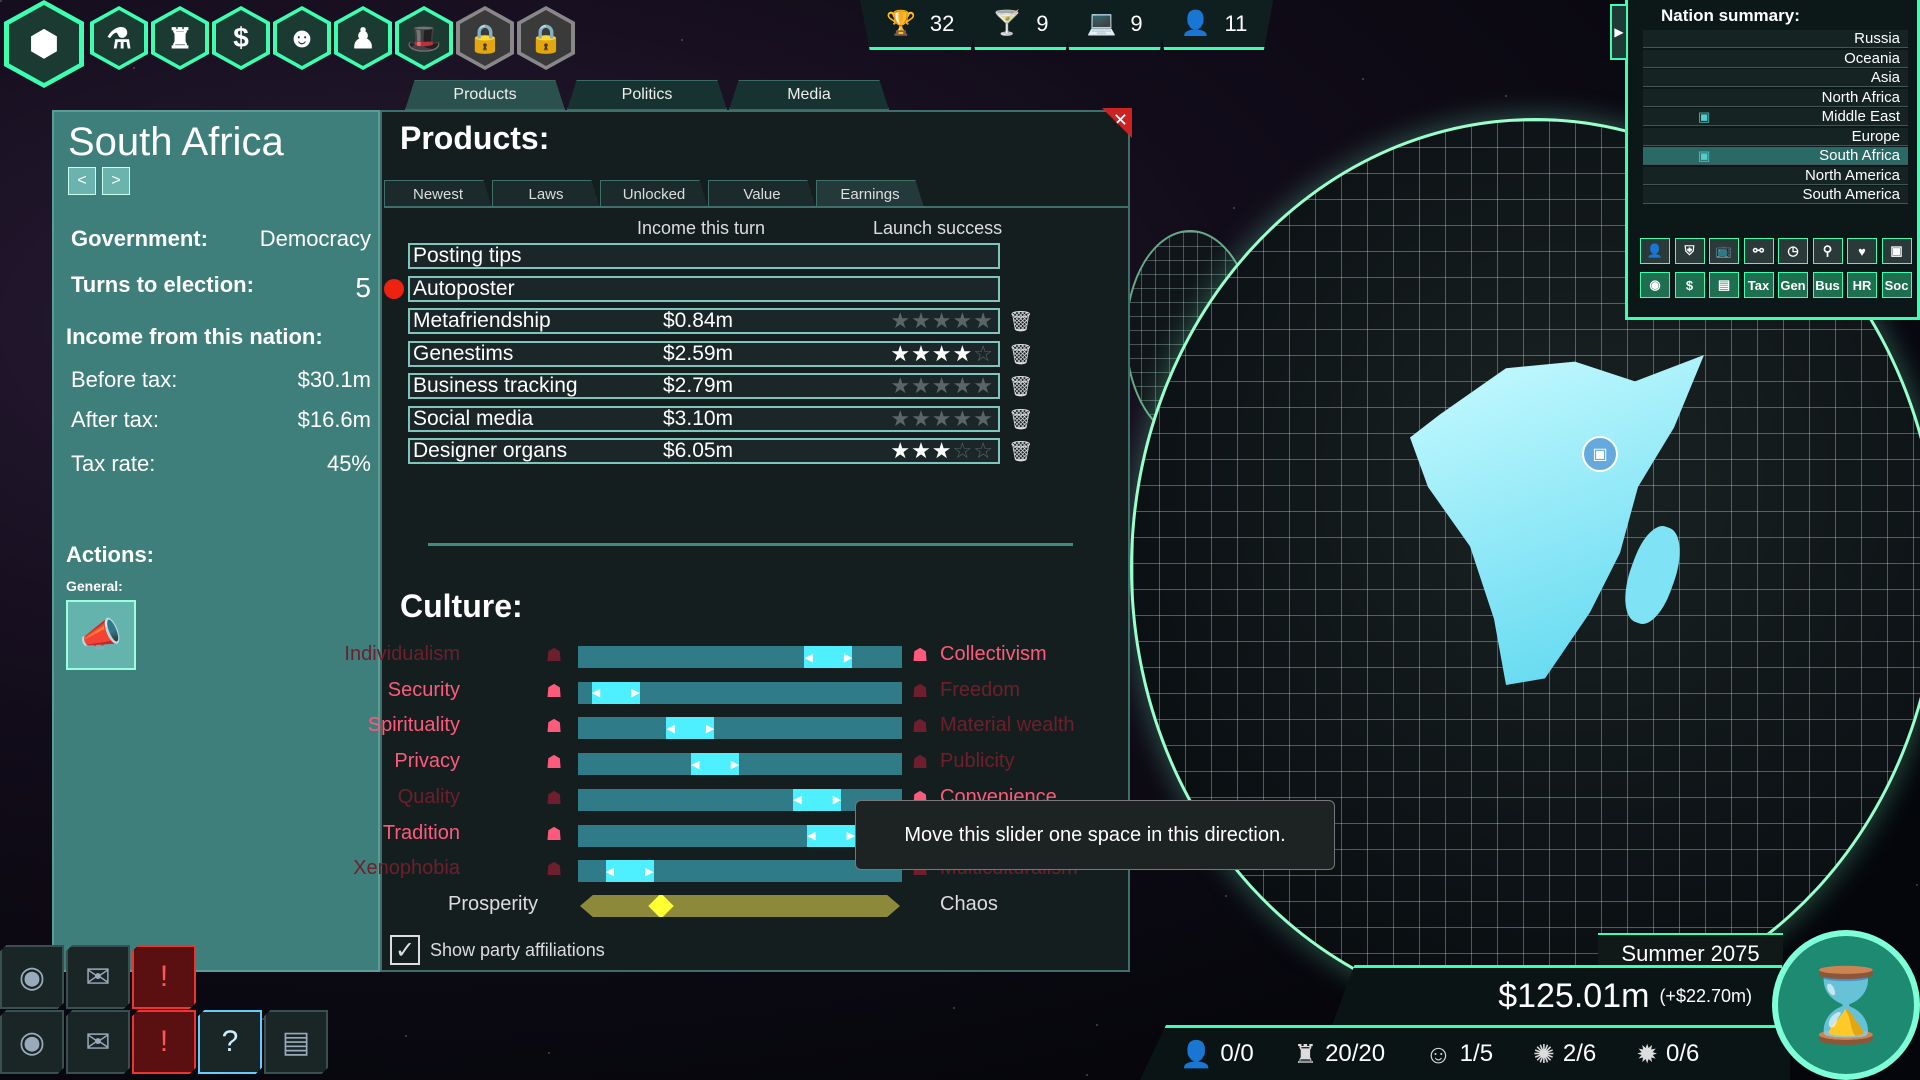 The image size is (1920, 1080). What do you see at coordinates (1852, 175) in the screenshot?
I see `nation-name: North America` at bounding box center [1852, 175].